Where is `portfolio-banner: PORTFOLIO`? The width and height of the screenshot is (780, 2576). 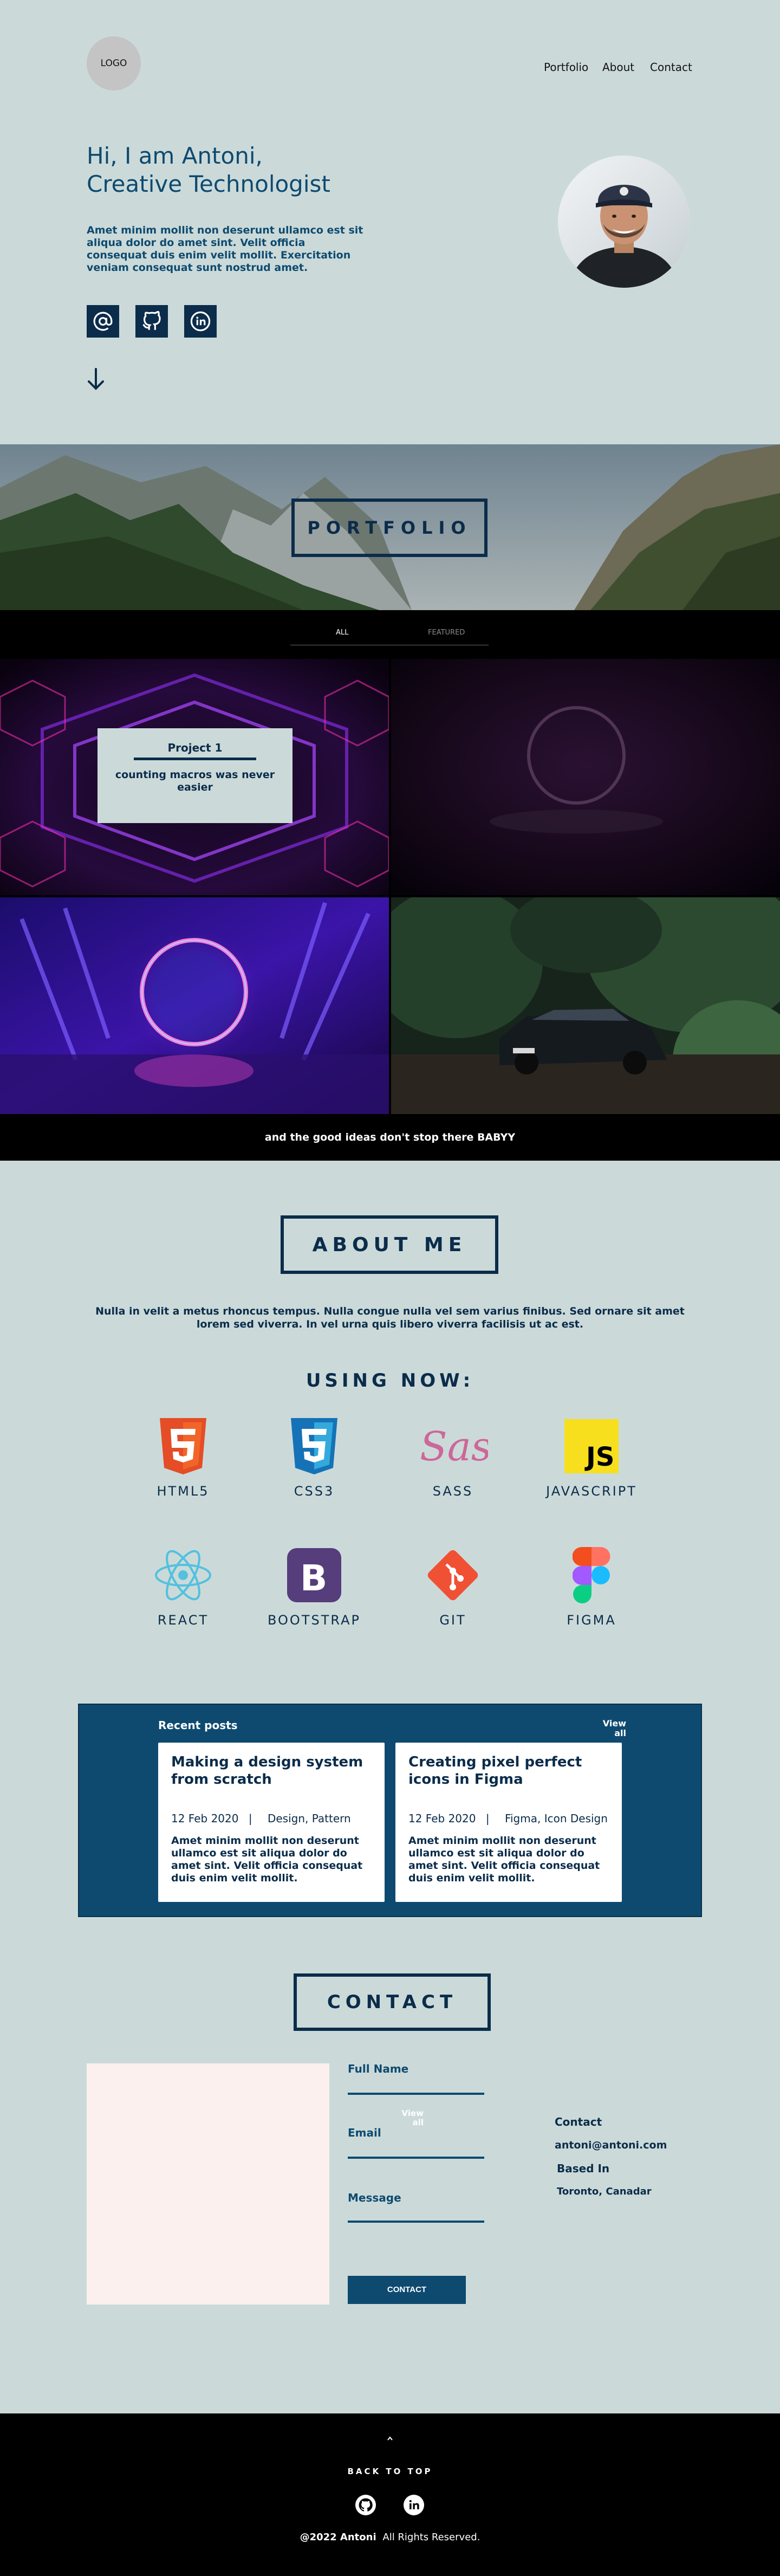
portfolio-banner: PORTFOLIO is located at coordinates (390, 527).